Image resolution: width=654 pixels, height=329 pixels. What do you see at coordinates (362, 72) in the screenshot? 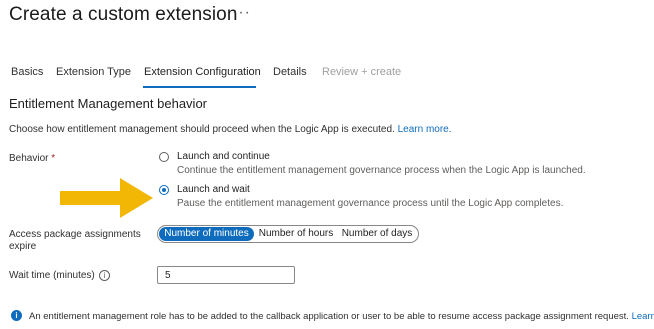
I see `tab-review-create: Review + create` at bounding box center [362, 72].